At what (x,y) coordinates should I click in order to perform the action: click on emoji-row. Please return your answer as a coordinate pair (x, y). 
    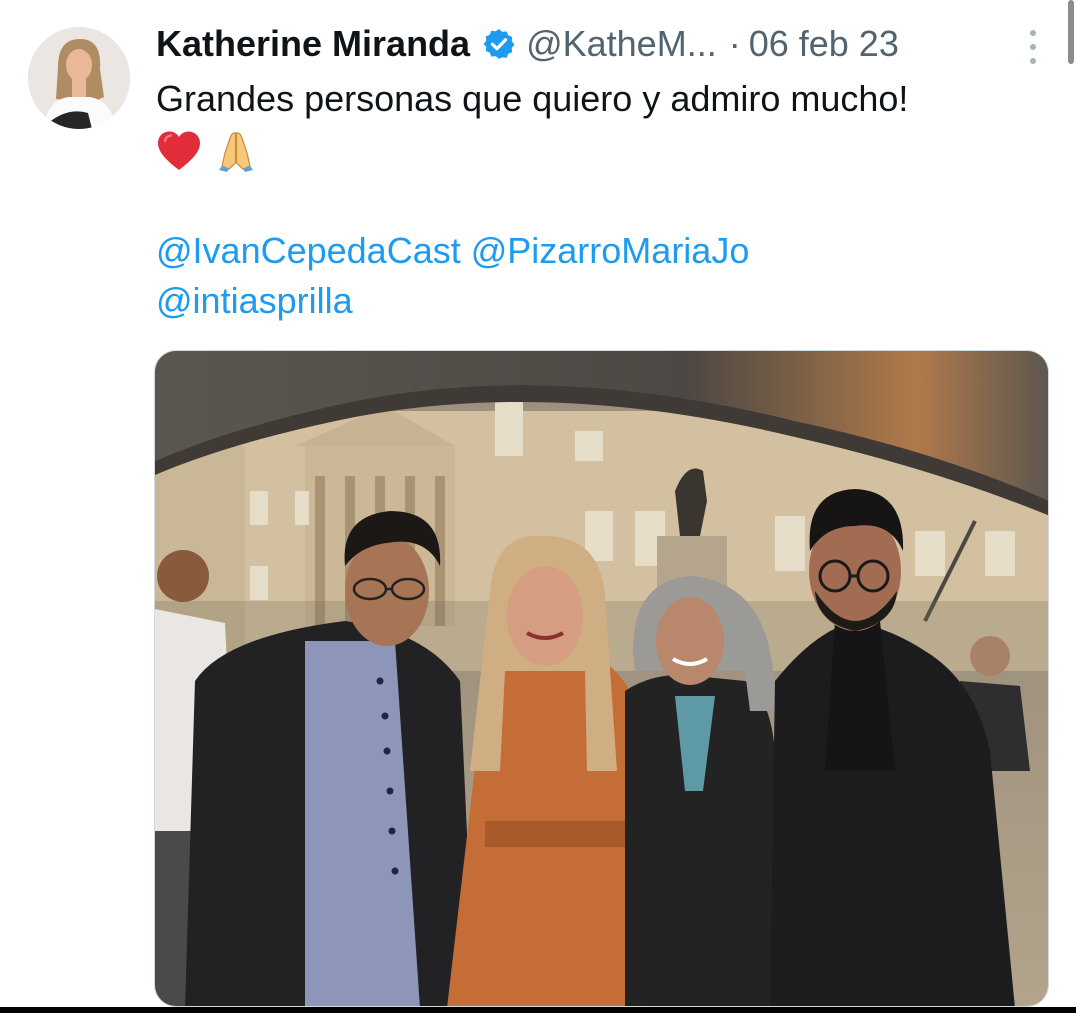
    Looking at the image, I should click on (606, 151).